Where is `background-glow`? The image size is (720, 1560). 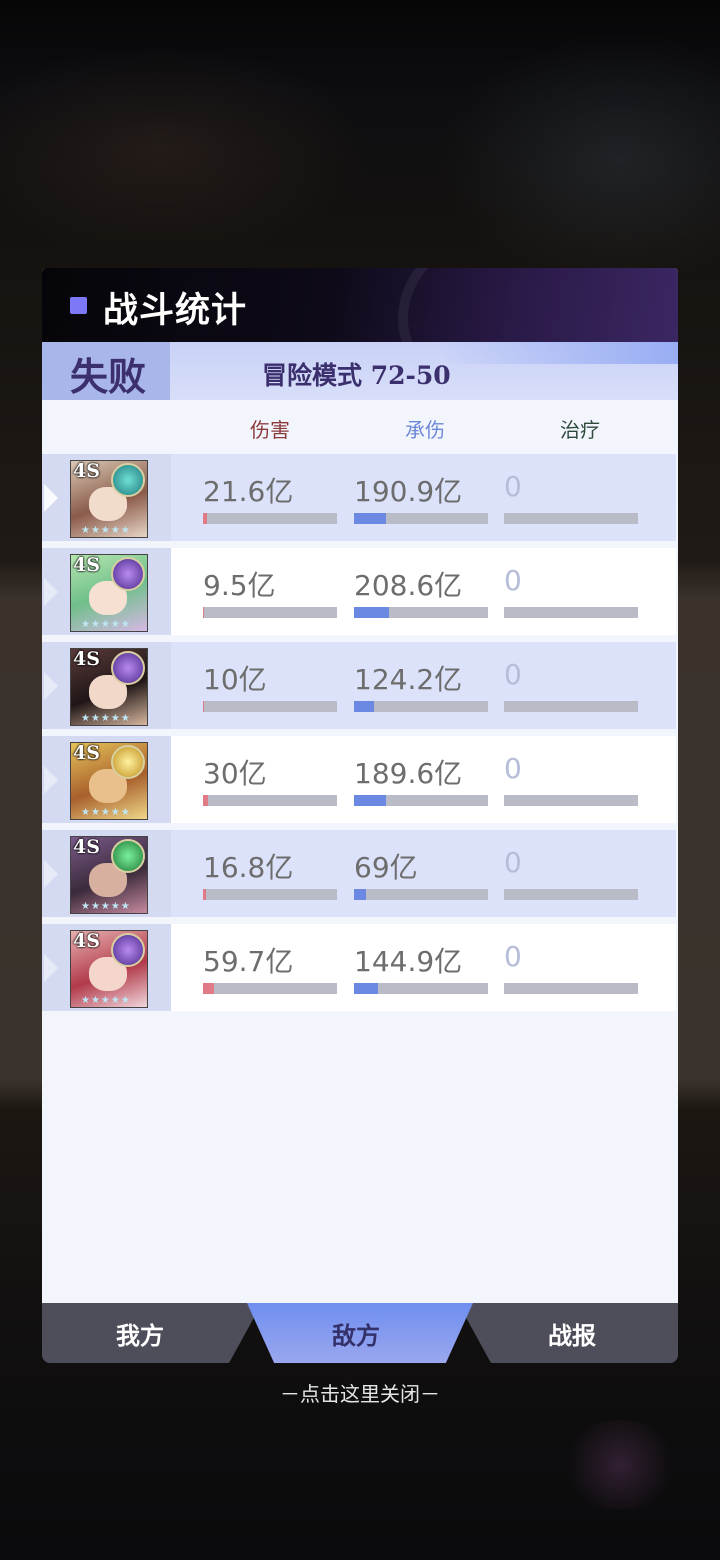 background-glow is located at coordinates (620, 1465).